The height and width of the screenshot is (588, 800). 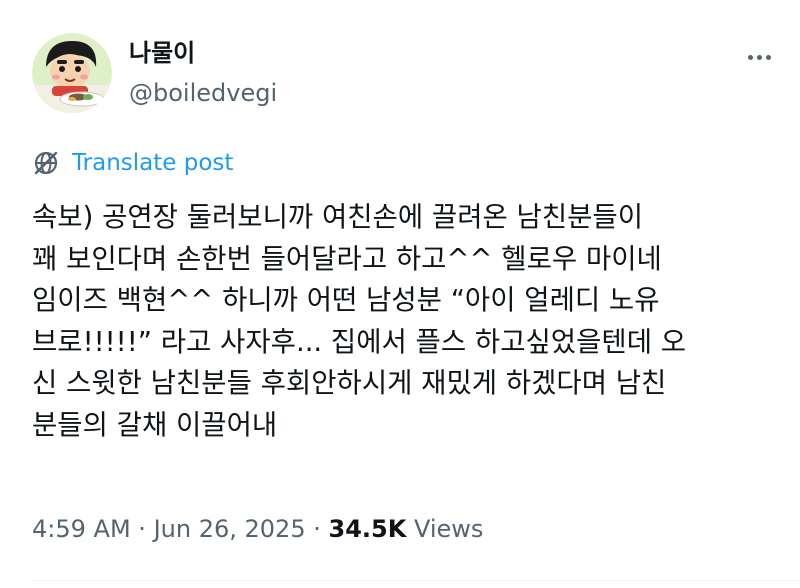 What do you see at coordinates (359, 341) in the screenshot?
I see `post-text-line: 브로!!!!!” 라고 사자후... 집에서 플스 하고싶었을텐데 오` at bounding box center [359, 341].